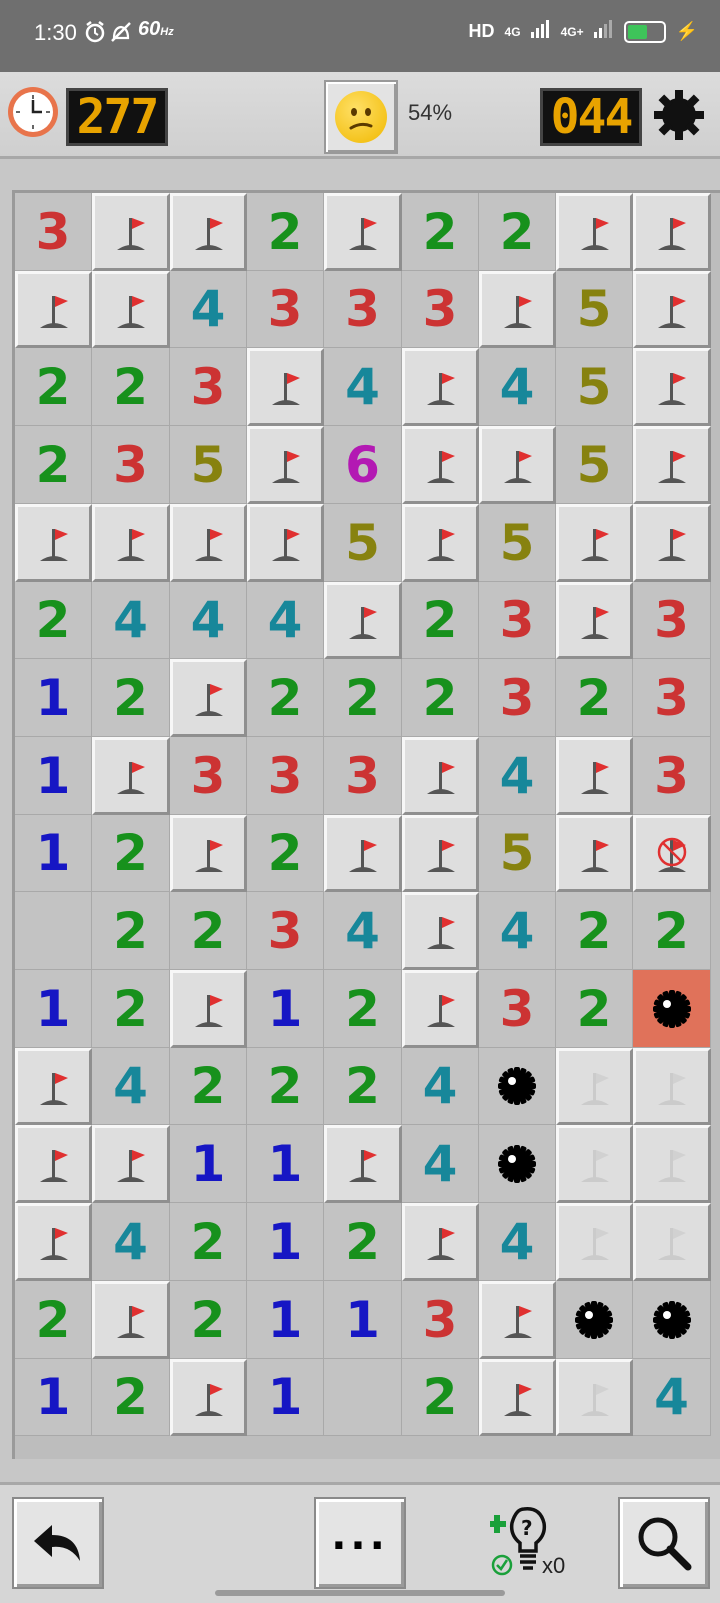 The width and height of the screenshot is (720, 1603). I want to click on hint-button: ? x0, so click(529, 1545).